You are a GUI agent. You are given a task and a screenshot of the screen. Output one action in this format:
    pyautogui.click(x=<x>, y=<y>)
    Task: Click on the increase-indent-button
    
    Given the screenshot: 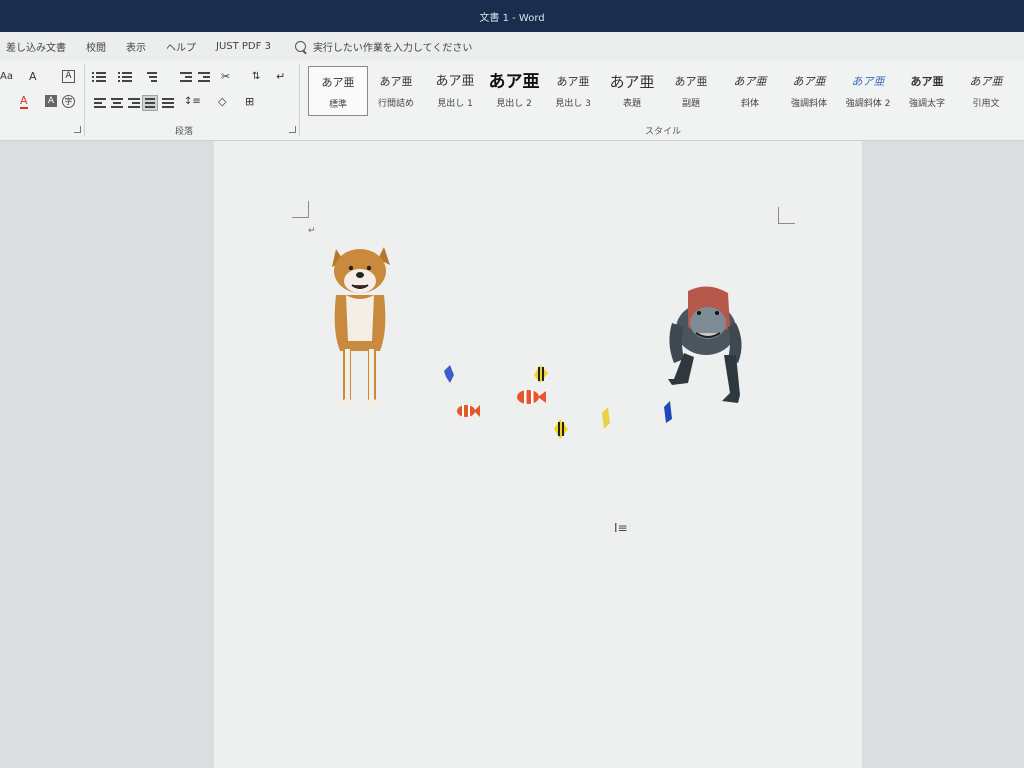 What is the action you would take?
    pyautogui.click(x=203, y=77)
    